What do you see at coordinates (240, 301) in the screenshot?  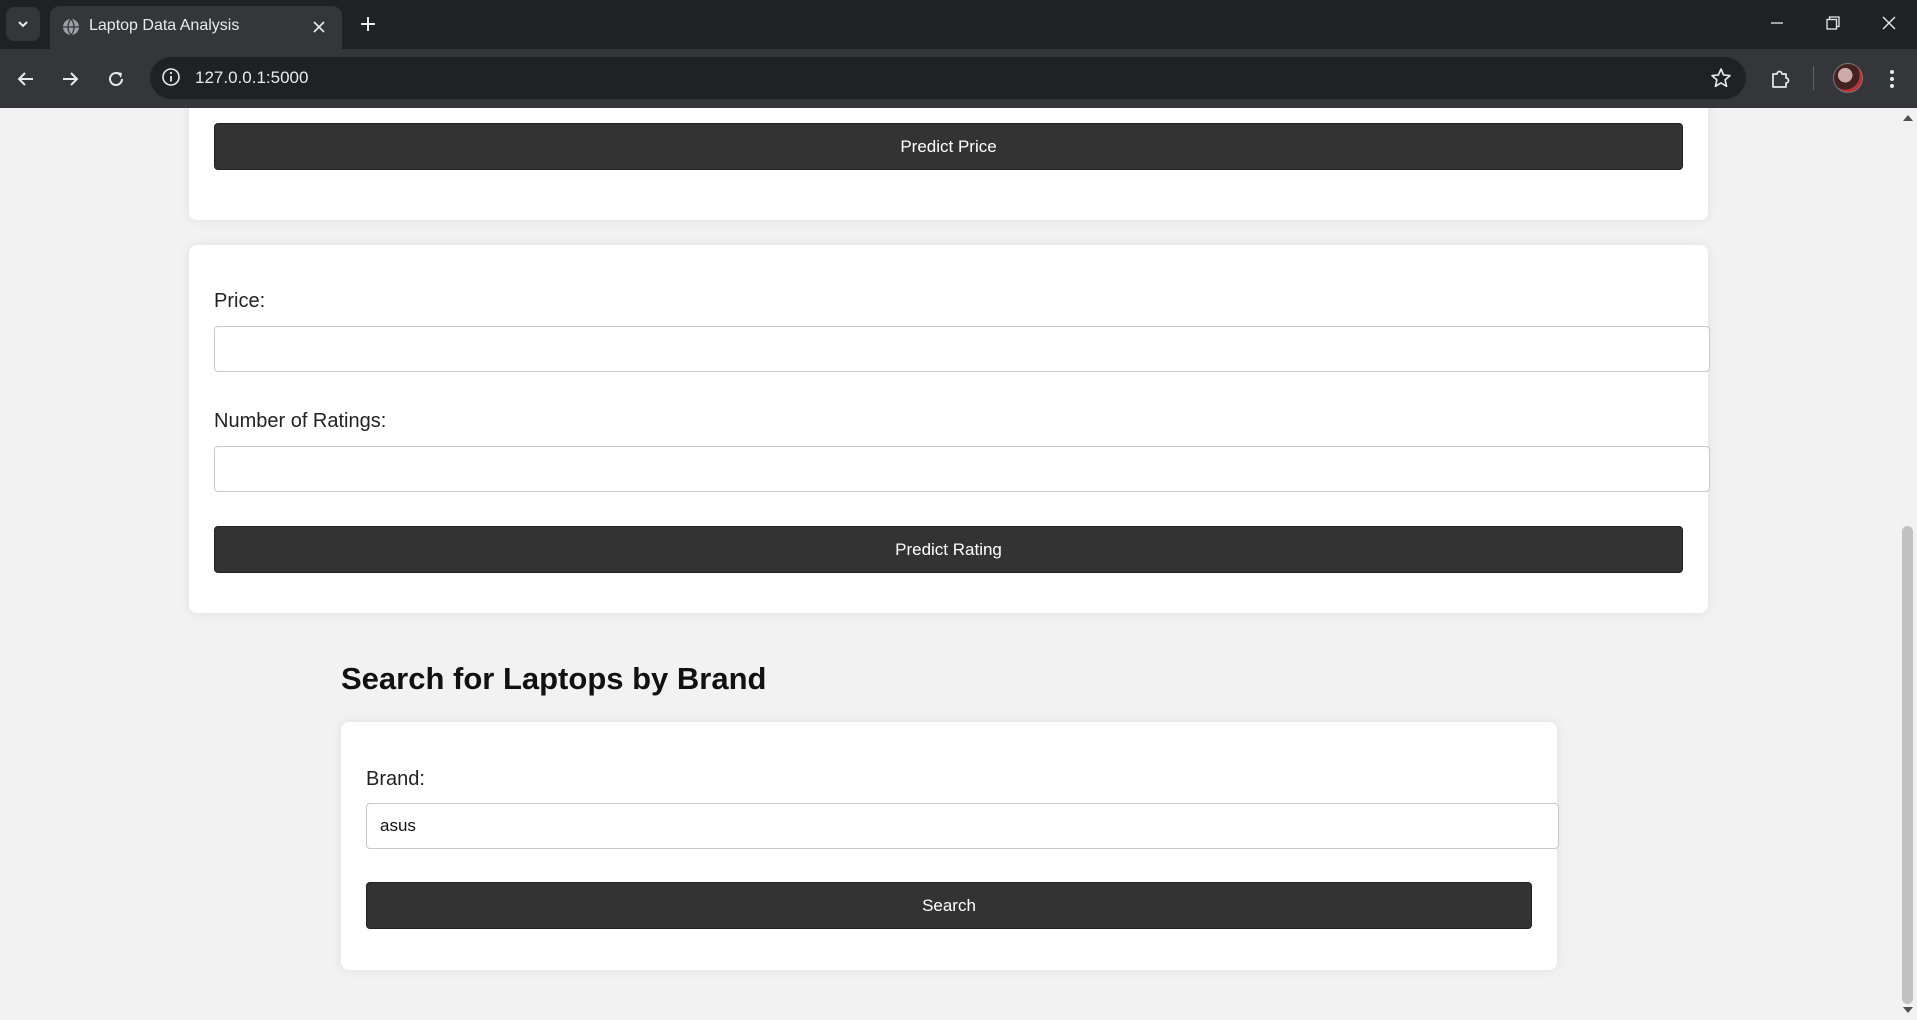 I see `price-label: Price:` at bounding box center [240, 301].